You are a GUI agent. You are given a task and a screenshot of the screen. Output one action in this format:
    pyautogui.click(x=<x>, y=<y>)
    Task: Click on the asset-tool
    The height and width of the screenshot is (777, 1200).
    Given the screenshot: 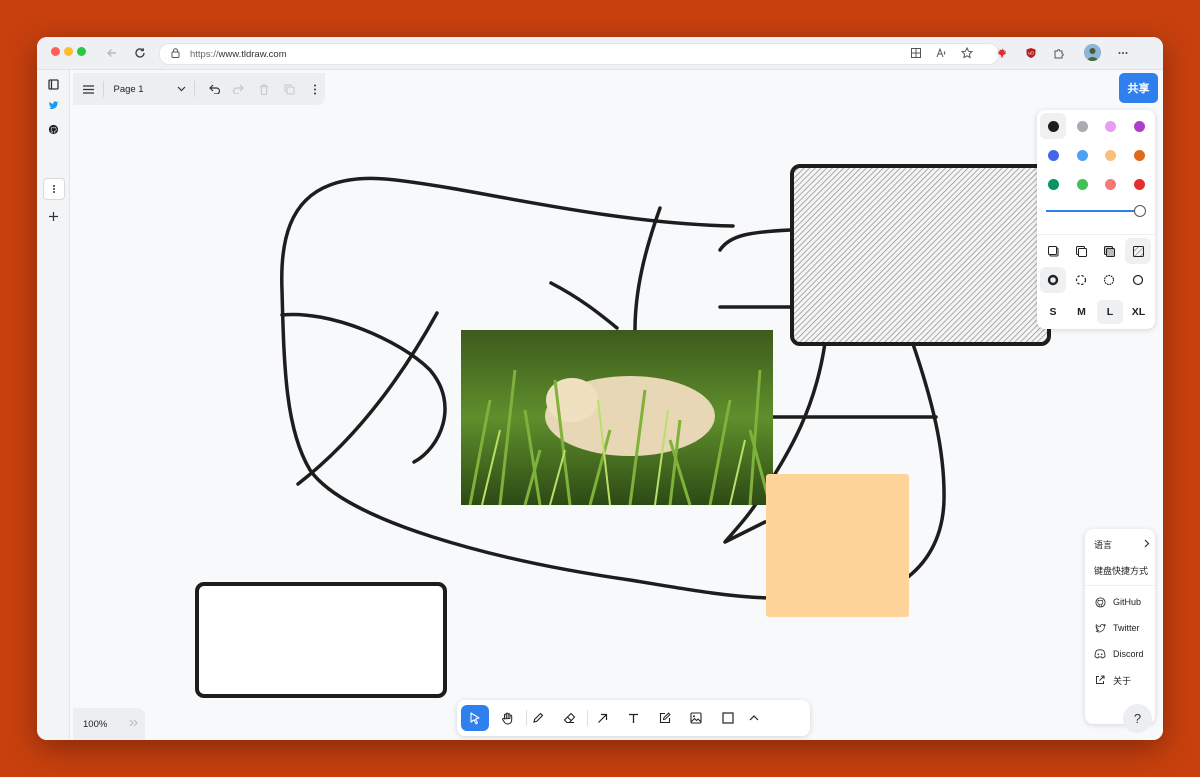 What is the action you would take?
    pyautogui.click(x=696, y=718)
    